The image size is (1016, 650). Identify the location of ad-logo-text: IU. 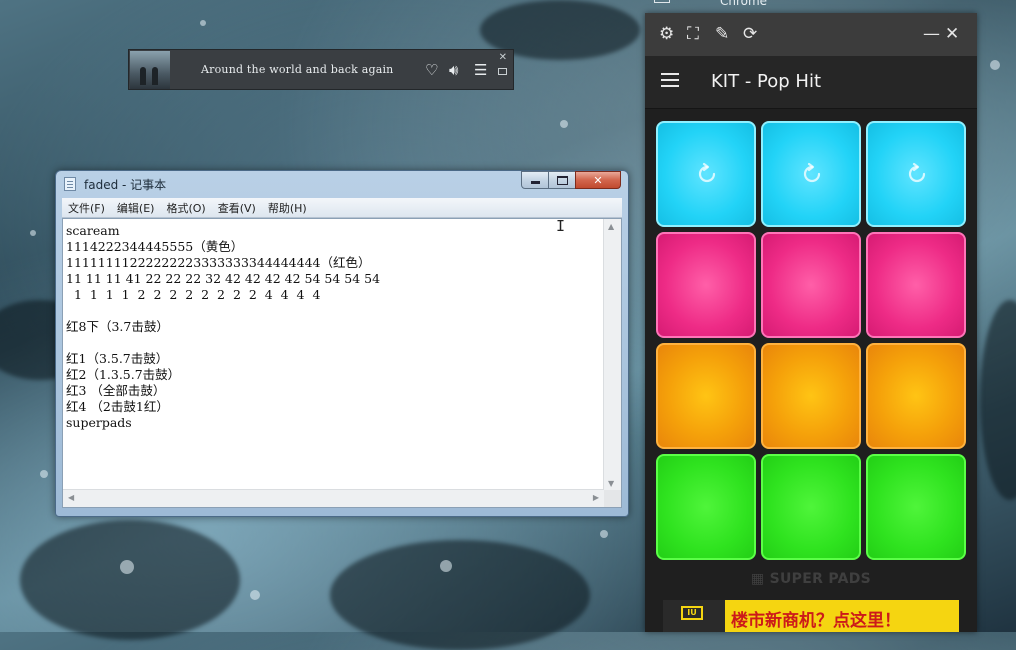
(692, 613).